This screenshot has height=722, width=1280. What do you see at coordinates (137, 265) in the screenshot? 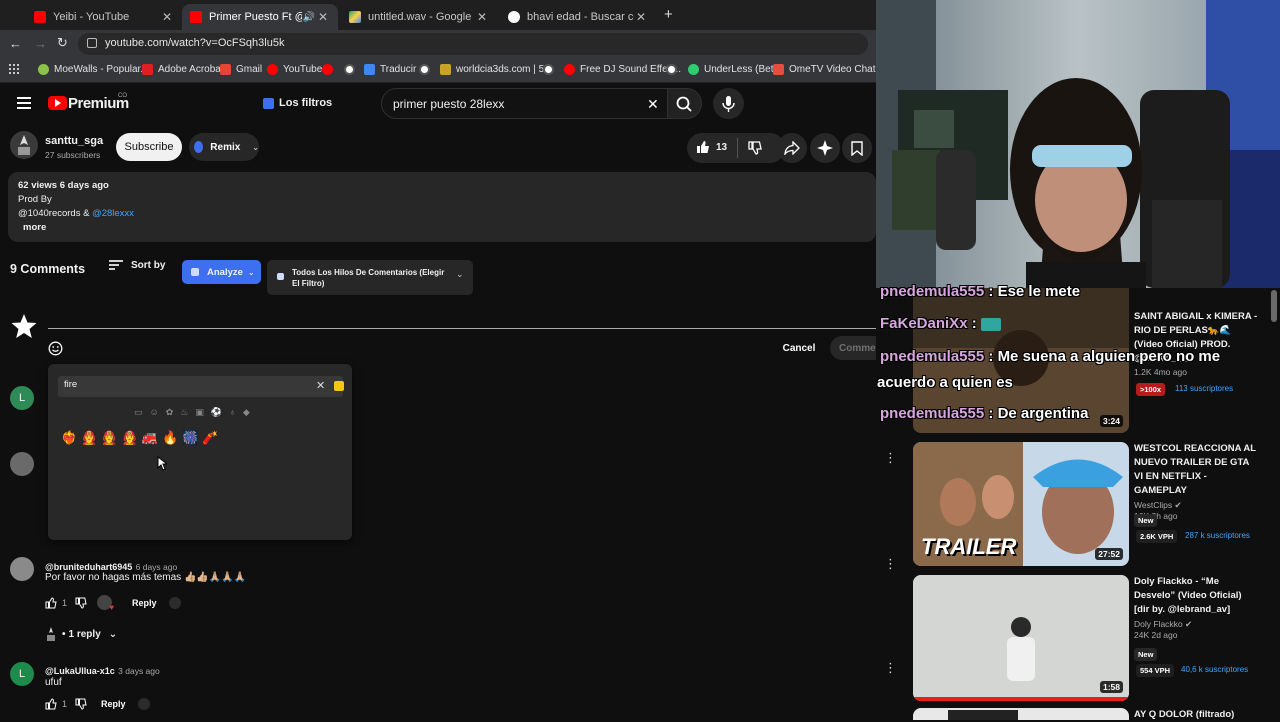
I see `sort-by-button: Sort by` at bounding box center [137, 265].